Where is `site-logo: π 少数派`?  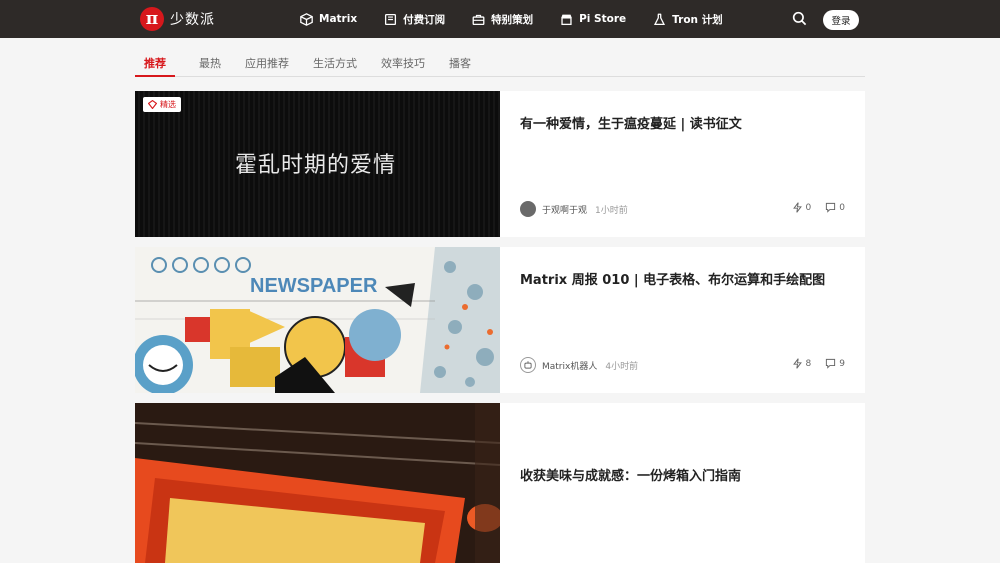 site-logo: π 少数派 is located at coordinates (177, 19).